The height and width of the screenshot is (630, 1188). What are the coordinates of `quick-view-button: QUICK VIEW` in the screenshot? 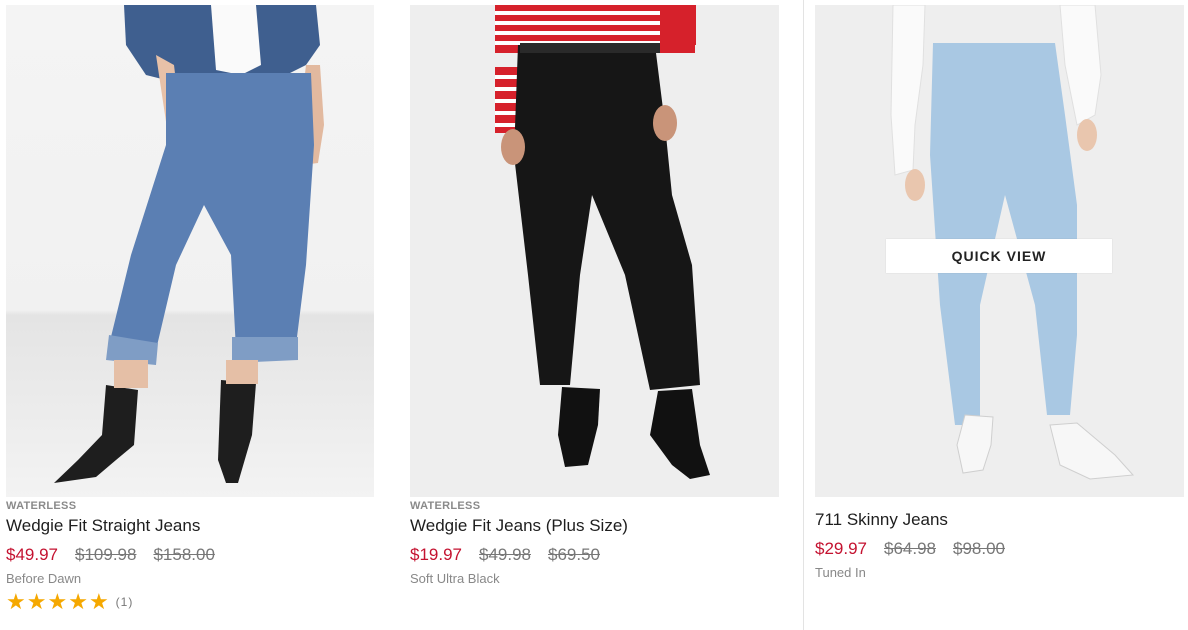 It's located at (999, 256).